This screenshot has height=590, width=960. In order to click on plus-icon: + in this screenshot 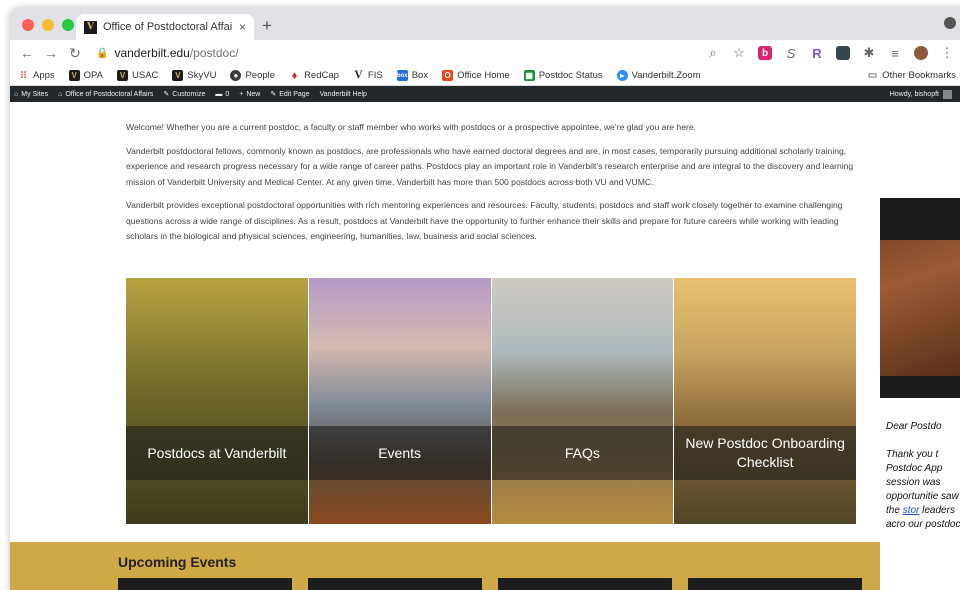, I will do `click(241, 94)`.